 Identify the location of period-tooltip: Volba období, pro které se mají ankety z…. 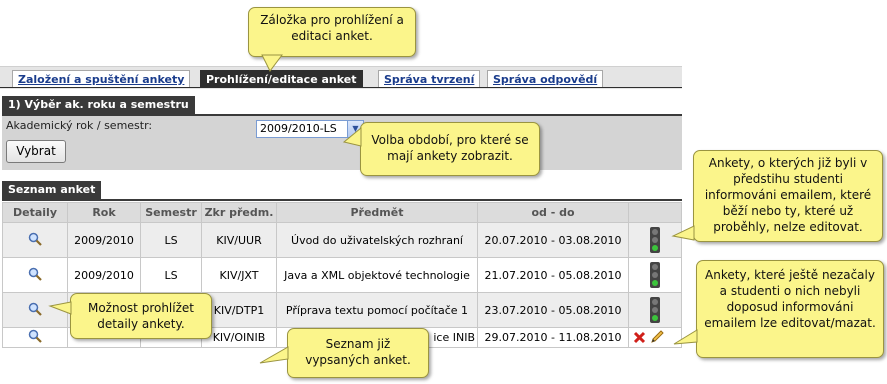
(450, 149).